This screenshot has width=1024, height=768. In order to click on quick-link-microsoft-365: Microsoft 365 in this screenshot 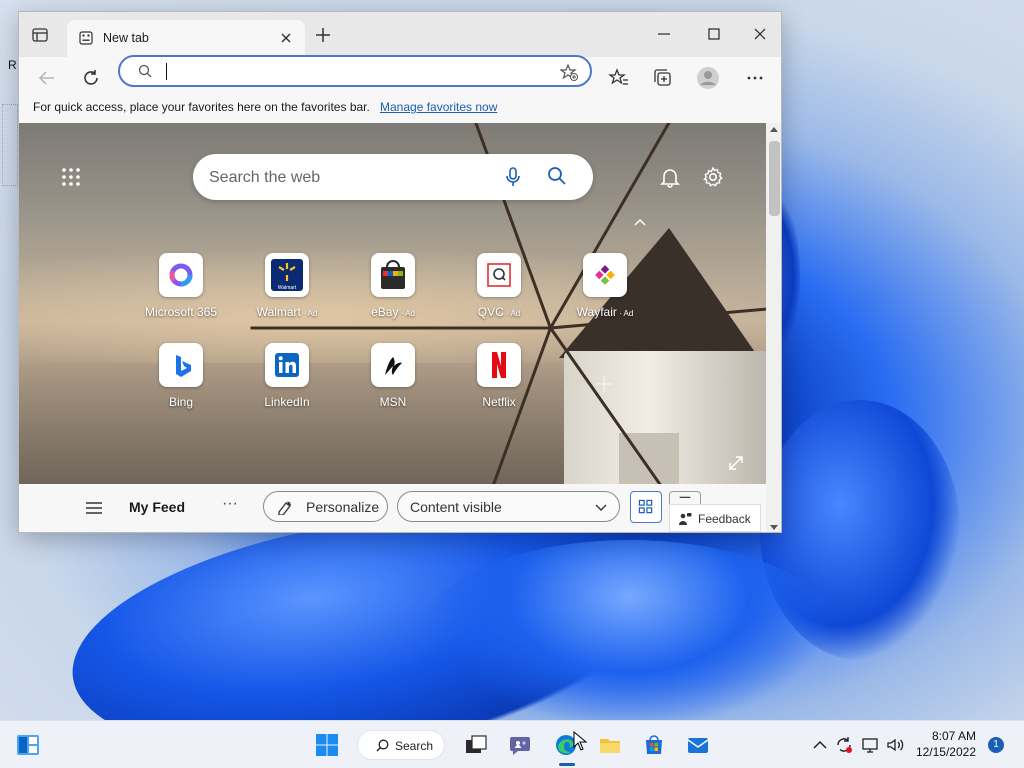, I will do `click(181, 286)`.